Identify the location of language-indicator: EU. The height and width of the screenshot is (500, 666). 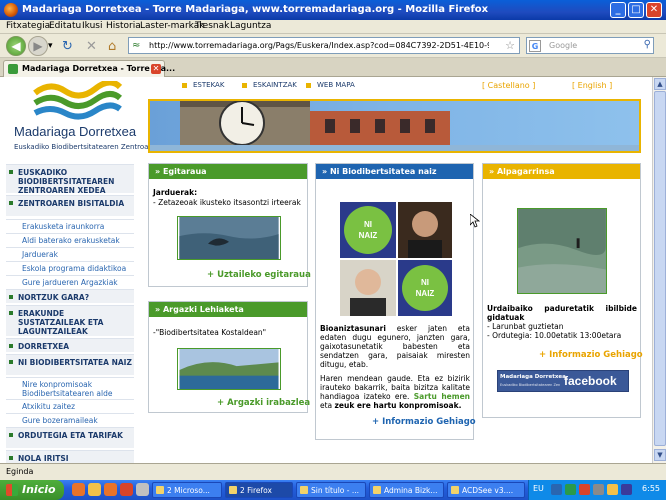
(538, 488).